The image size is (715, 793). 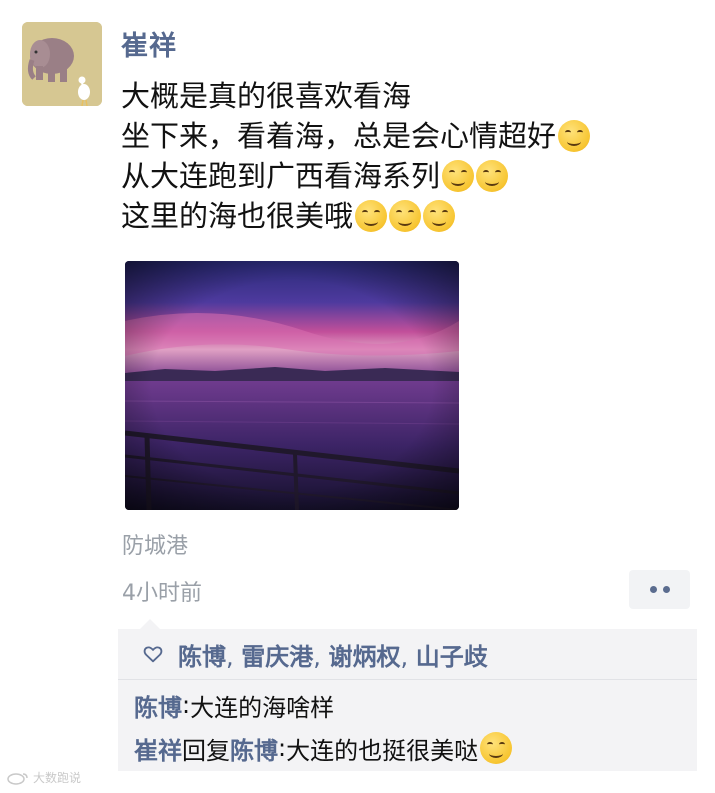 What do you see at coordinates (237, 216) in the screenshot?
I see `post-line-text: 这里的海也很美哦` at bounding box center [237, 216].